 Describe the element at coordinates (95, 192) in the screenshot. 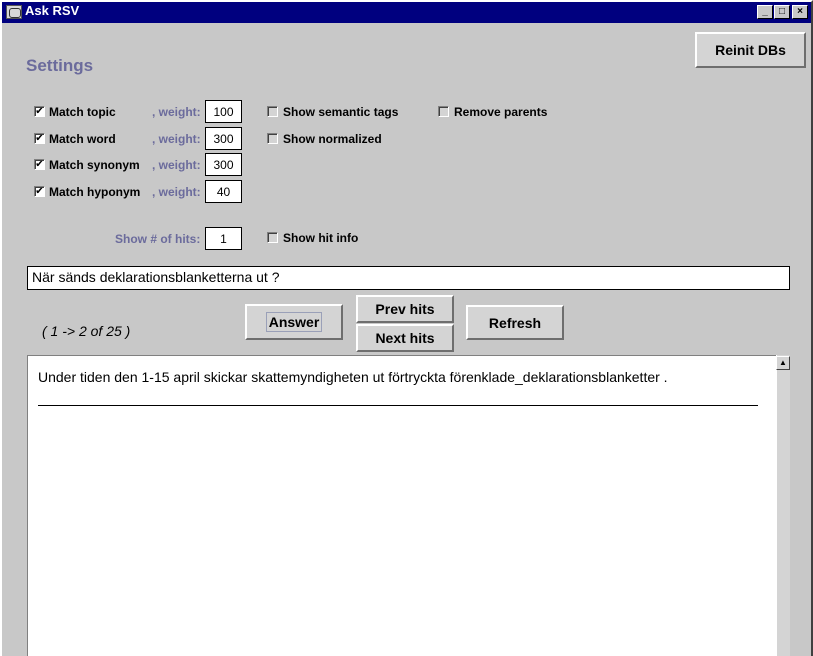

I see `match-hyponym-label: Match hyponym` at that location.